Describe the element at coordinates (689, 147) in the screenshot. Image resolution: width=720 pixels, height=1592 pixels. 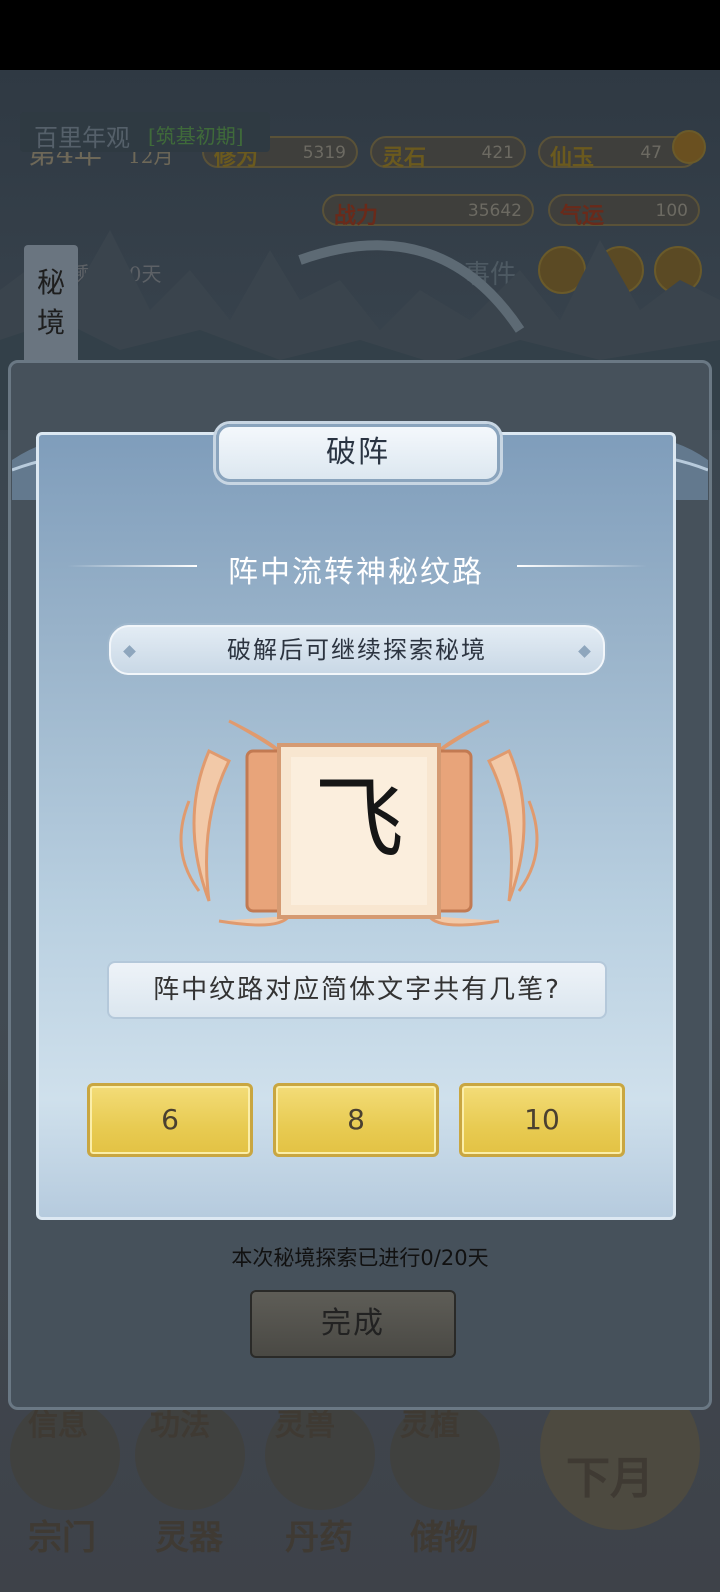
I see `add-jade-button` at that location.